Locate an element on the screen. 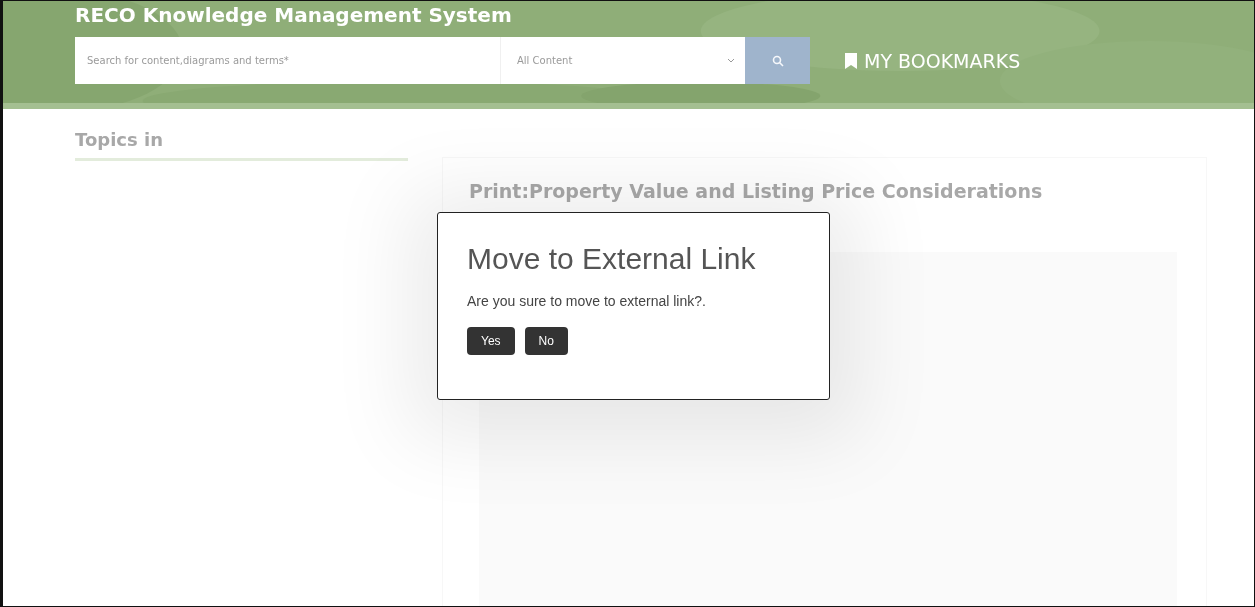  sidebar-title: Topics in is located at coordinates (119, 139).